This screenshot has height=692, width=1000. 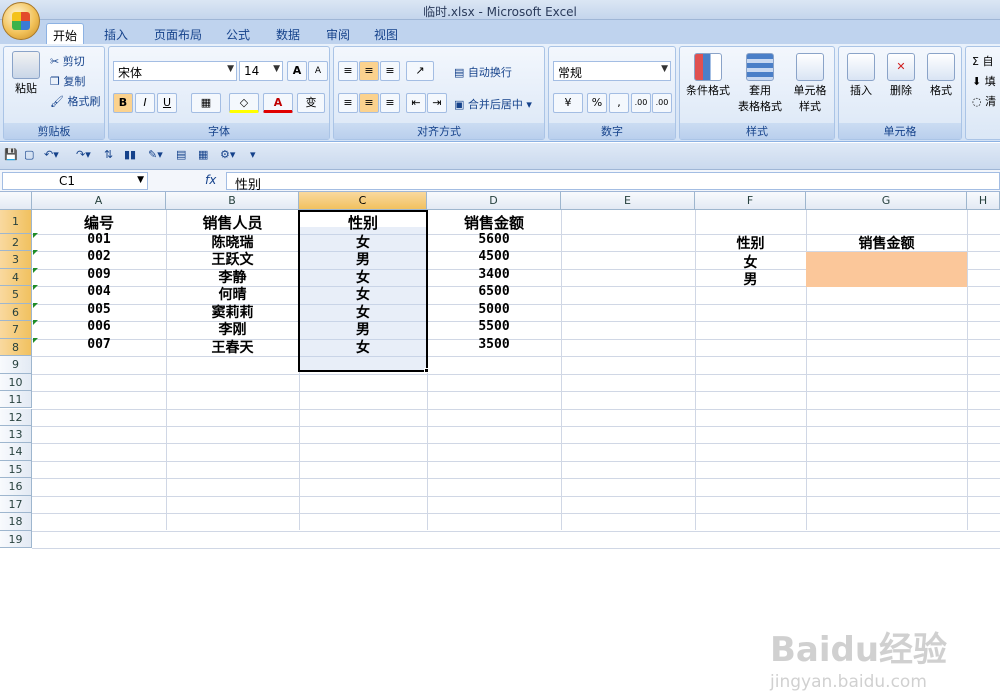 What do you see at coordinates (16, 277) in the screenshot?
I see `row-header: 4` at bounding box center [16, 277].